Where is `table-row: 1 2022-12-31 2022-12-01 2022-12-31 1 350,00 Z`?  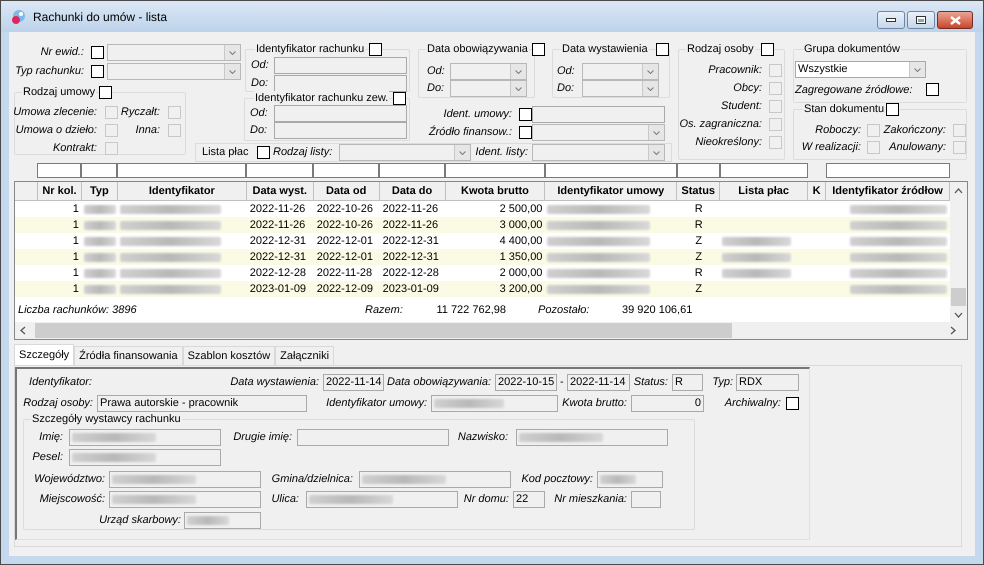 table-row: 1 2022-12-31 2022-12-01 2022-12-31 1 350,00 Z is located at coordinates (482, 257).